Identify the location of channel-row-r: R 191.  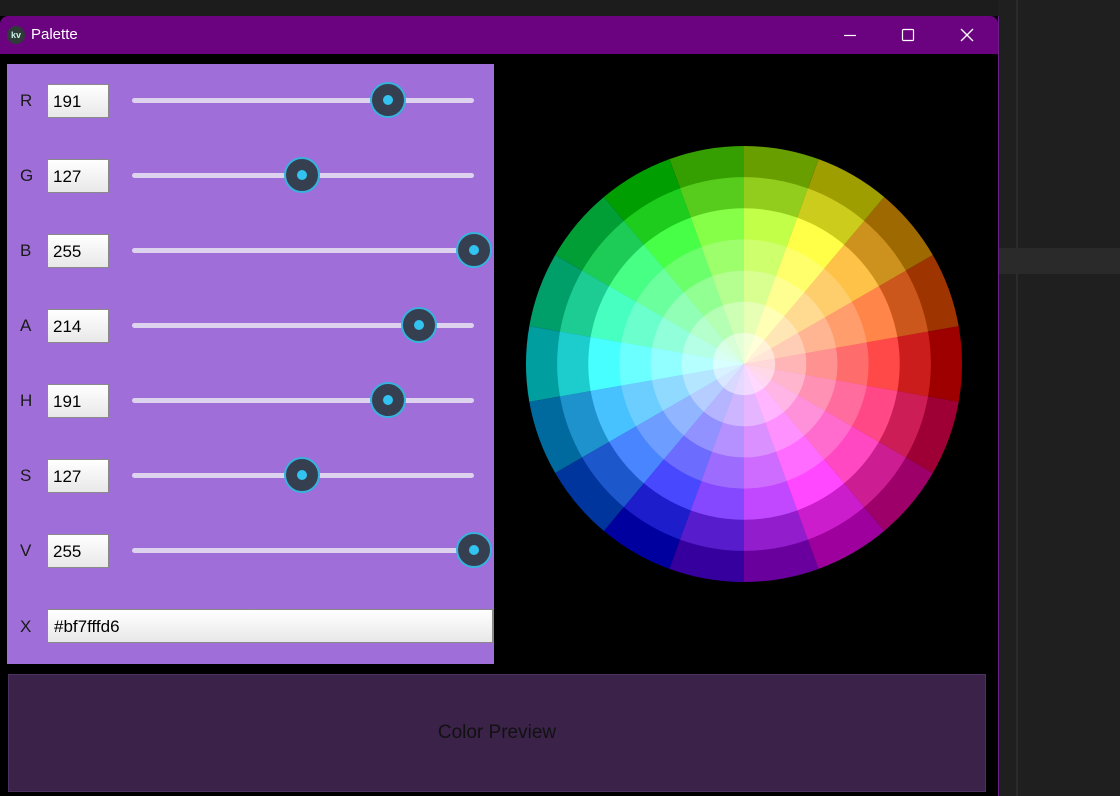
(250, 100).